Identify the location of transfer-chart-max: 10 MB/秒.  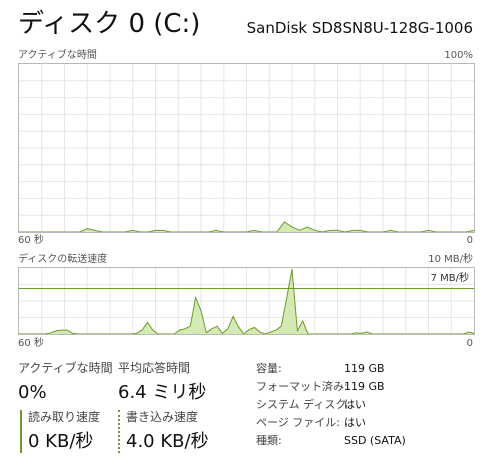
(450, 259).